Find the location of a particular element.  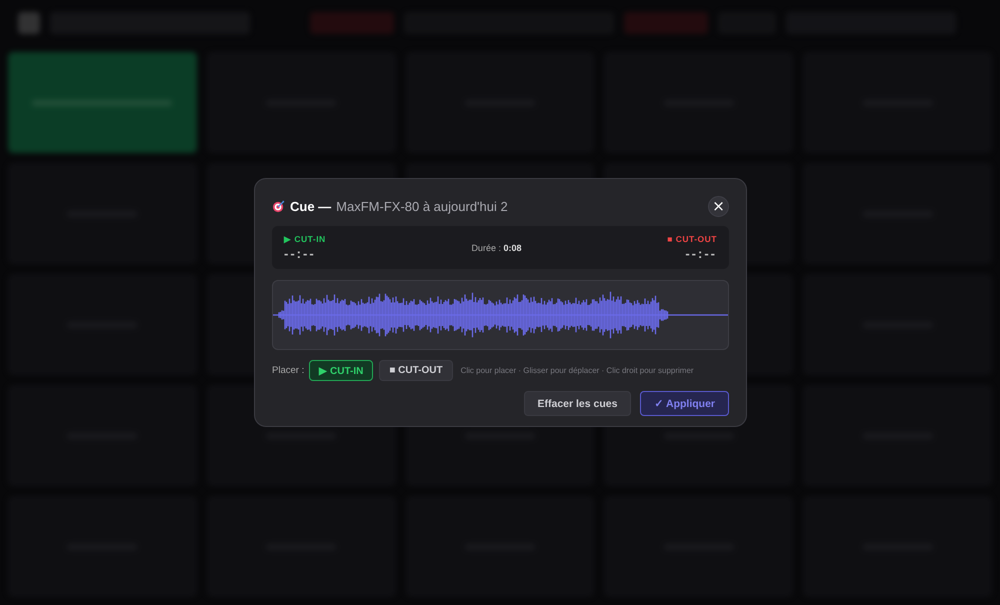

cut-out-label: ■ CUT-OUT is located at coordinates (692, 239).